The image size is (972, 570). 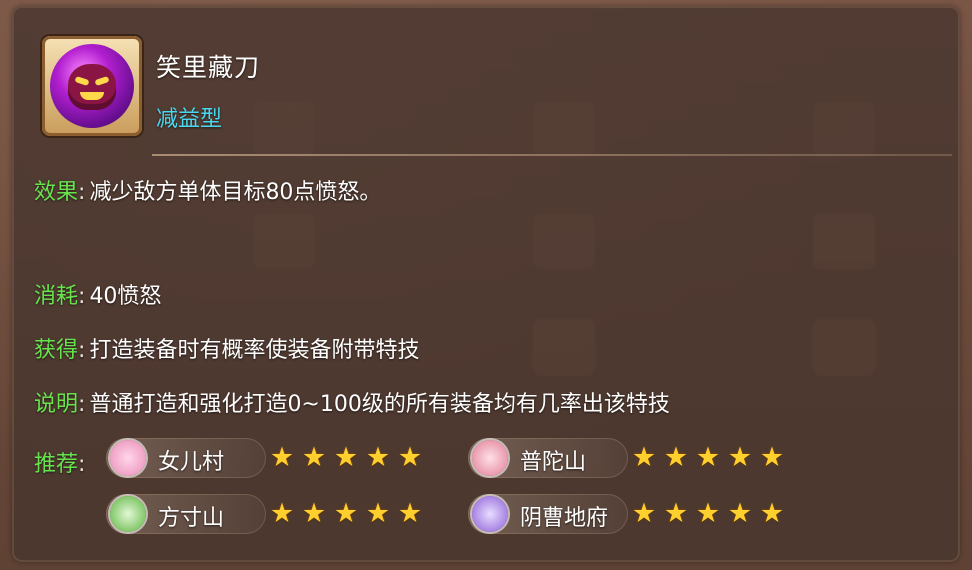 I want to click on recommend-sect-name: 阴曹地府, so click(x=564, y=518).